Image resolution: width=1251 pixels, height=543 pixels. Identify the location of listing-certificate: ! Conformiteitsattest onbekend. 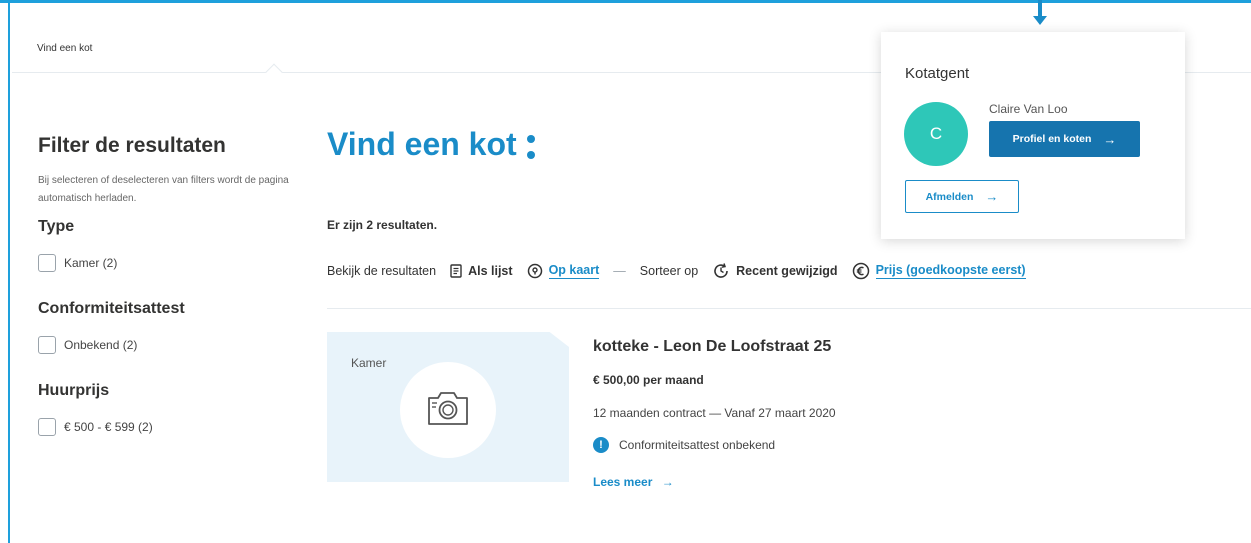
(684, 445).